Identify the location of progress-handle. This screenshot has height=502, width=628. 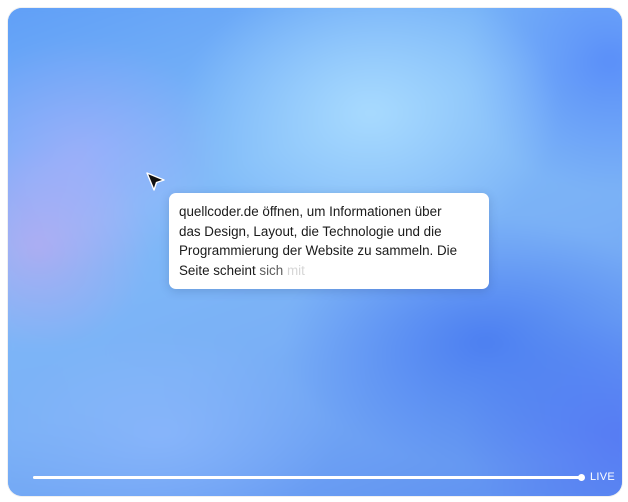
(581, 477).